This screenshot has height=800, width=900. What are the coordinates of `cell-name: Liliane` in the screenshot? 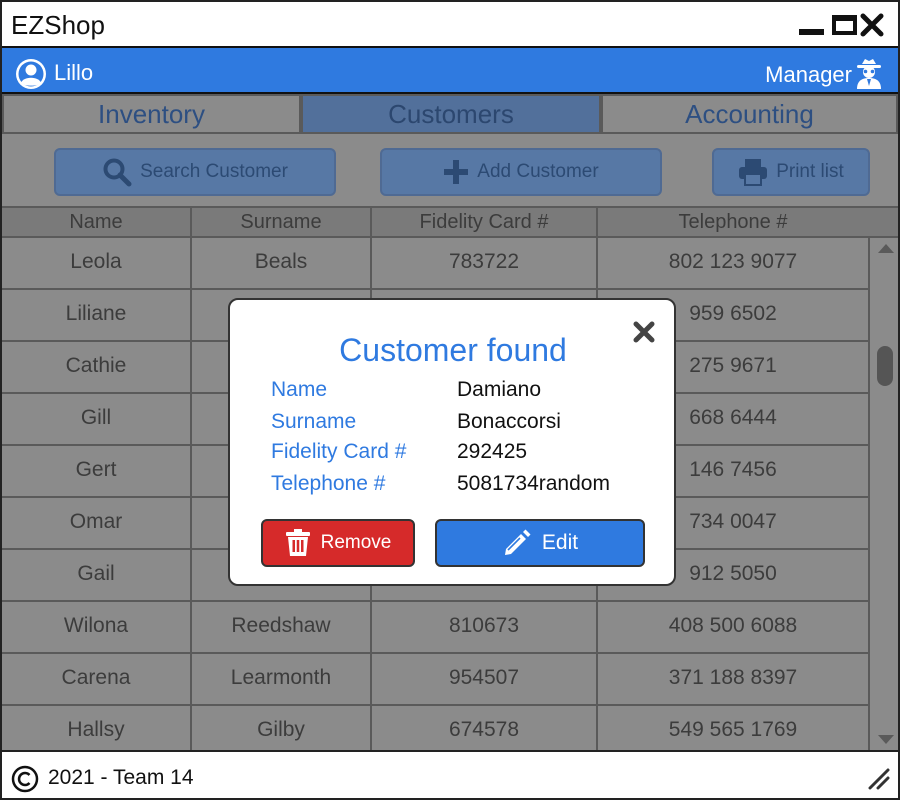 It's located at (97, 315).